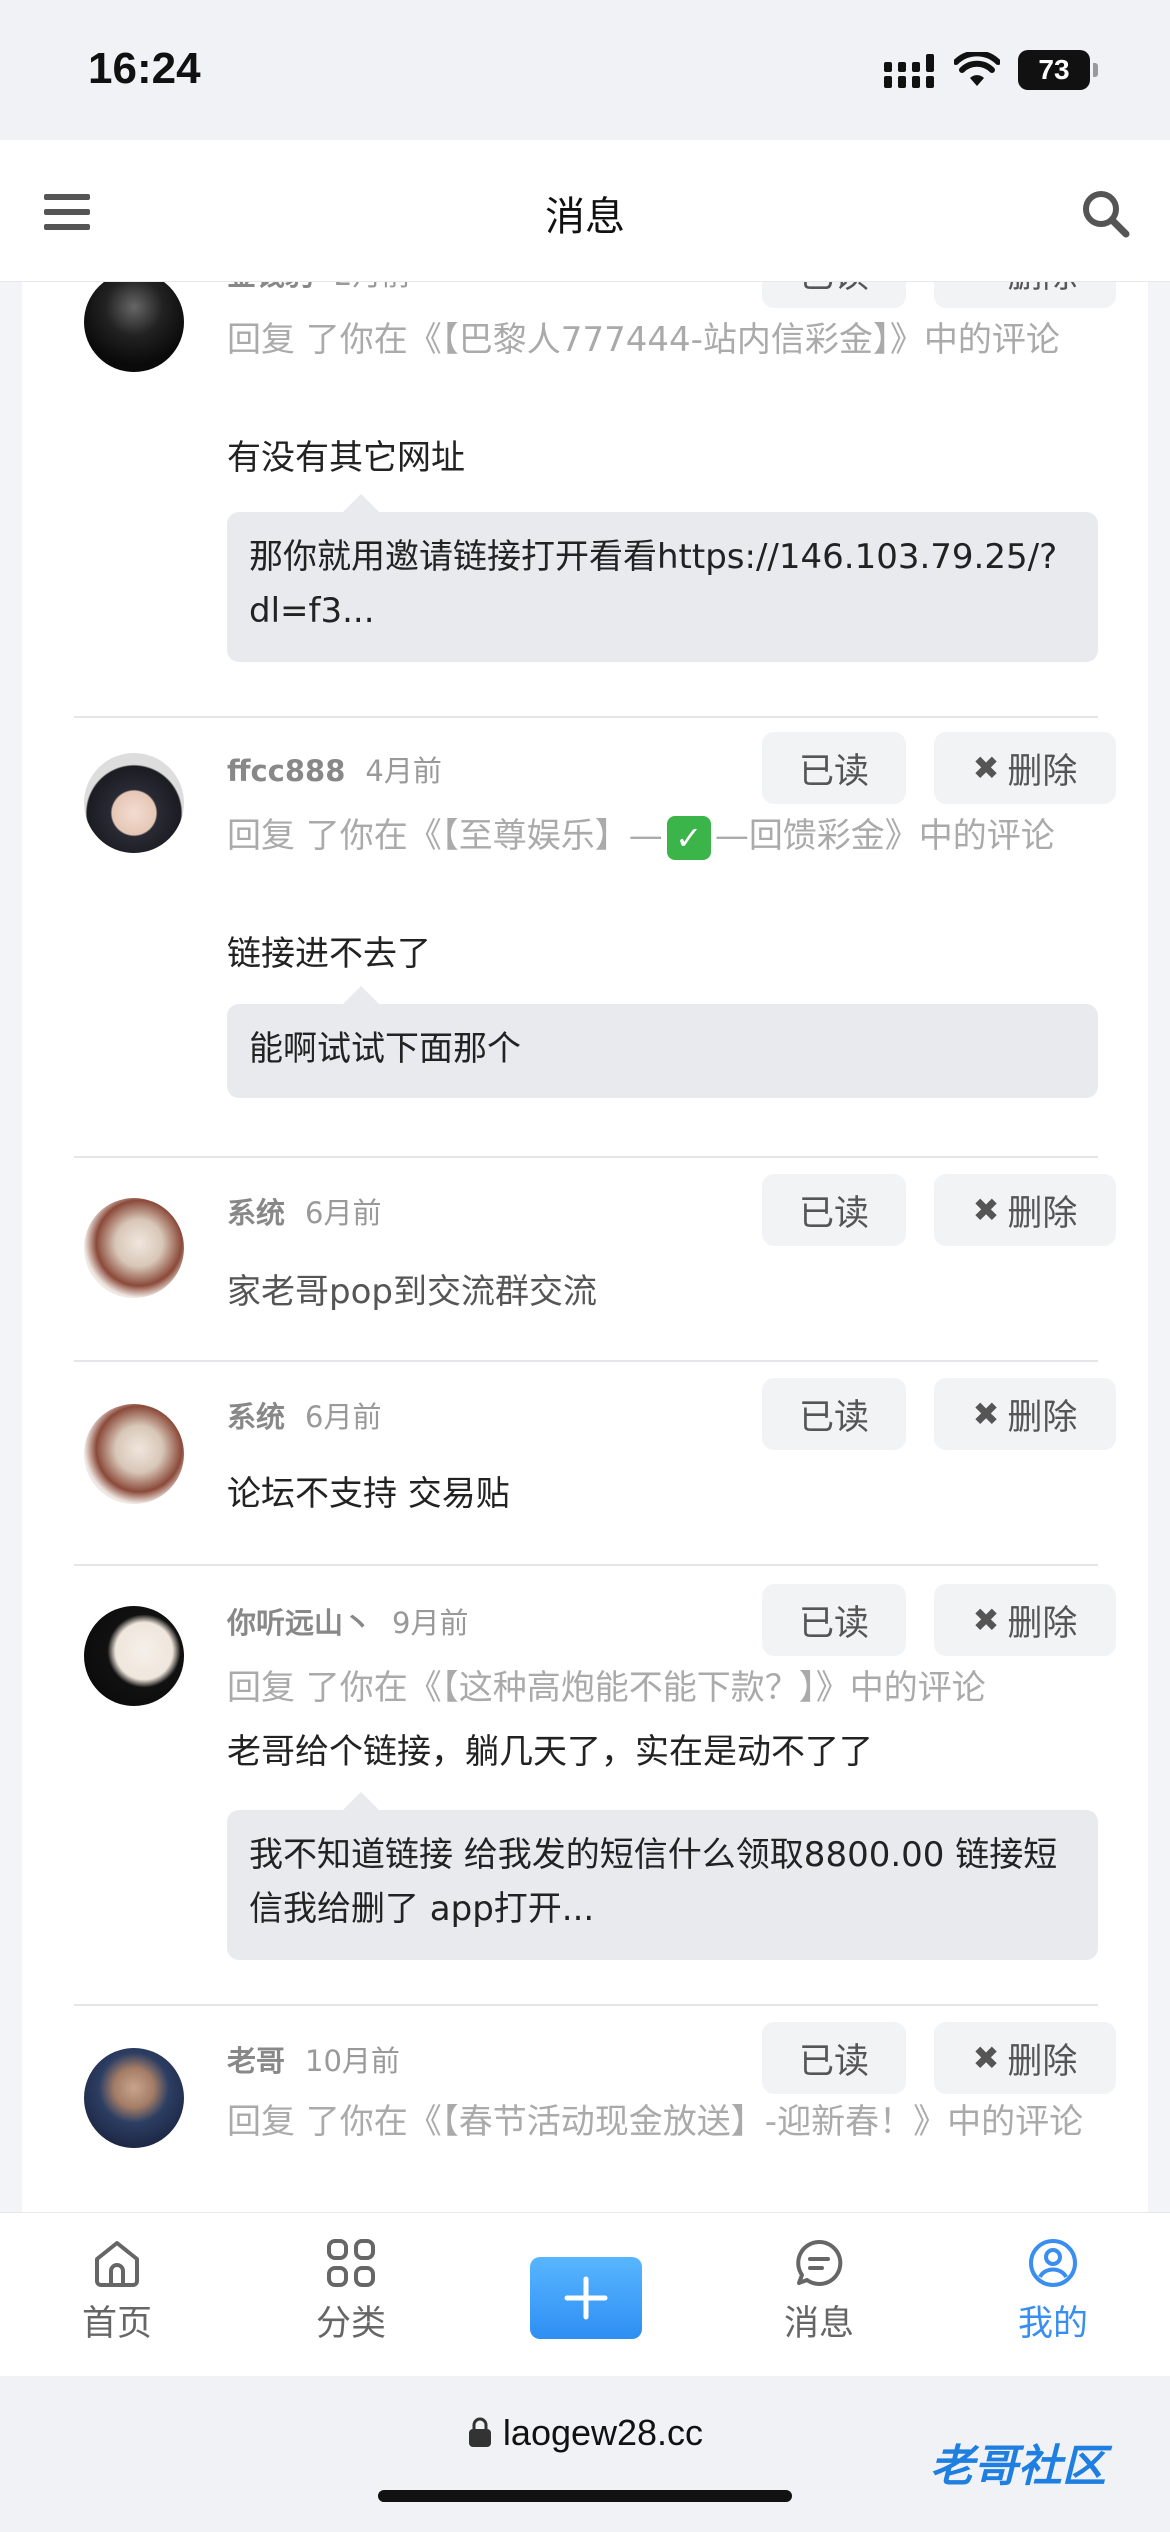 The width and height of the screenshot is (1170, 2532). I want to click on message-body: 老哥给个链接，躺几天了，实在是动不了了, so click(550, 1752).